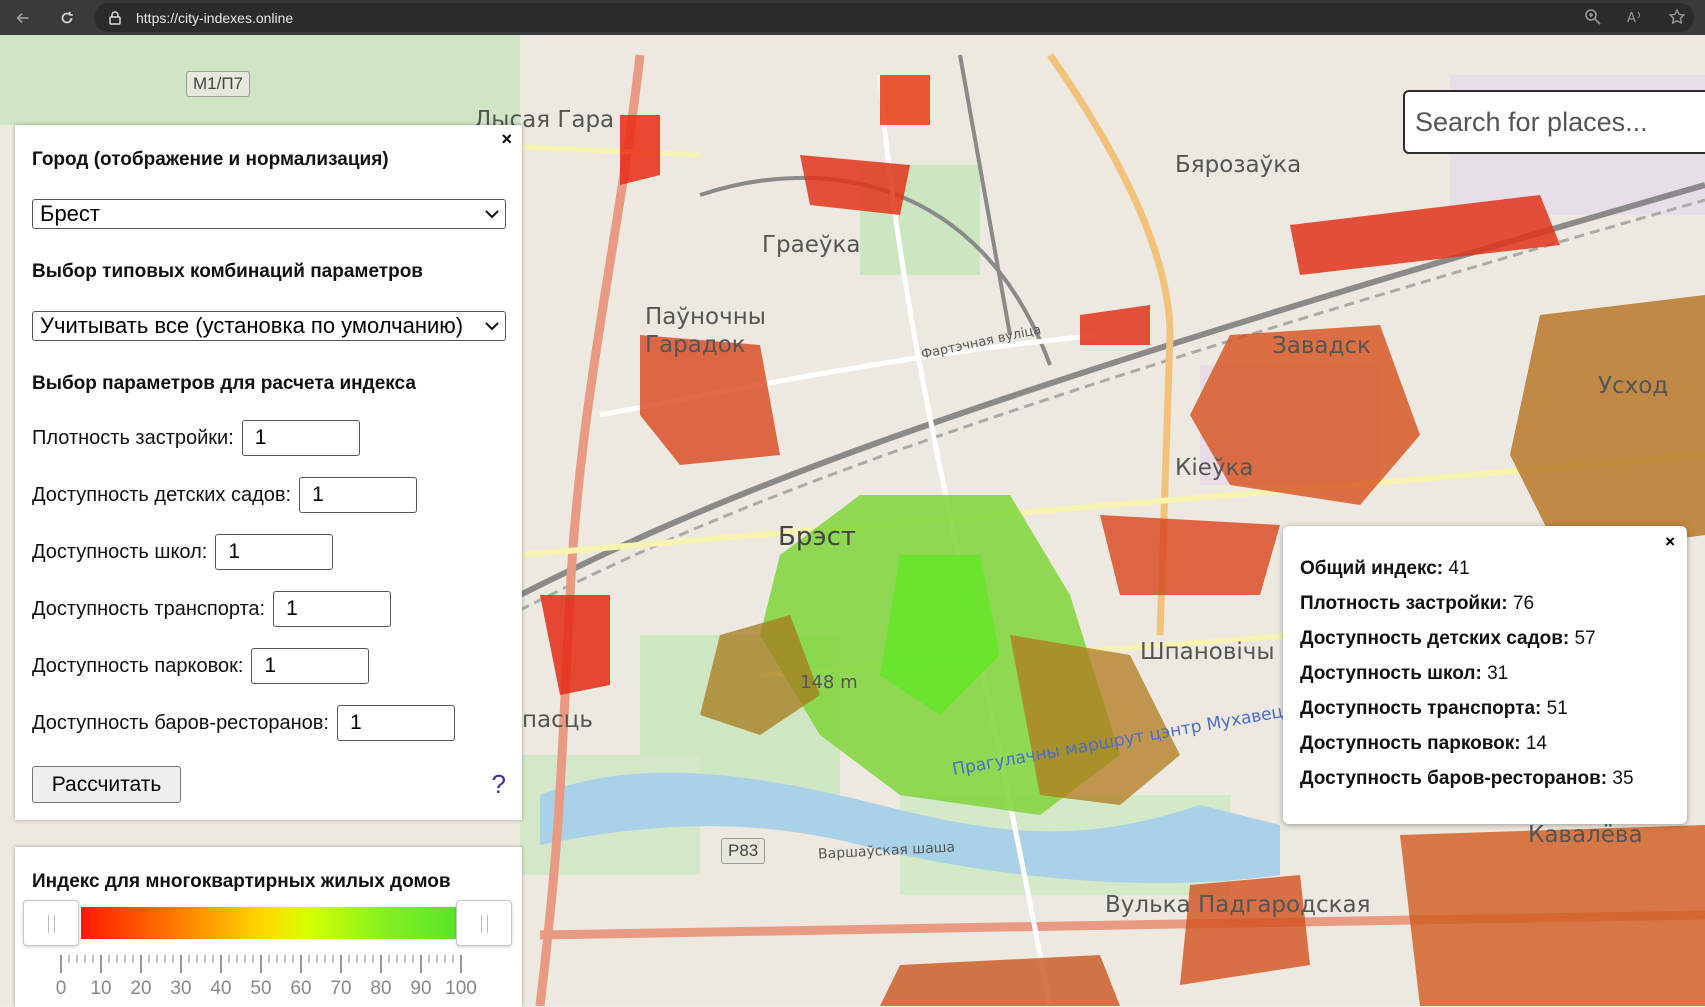 Image resolution: width=1705 pixels, height=1007 pixels. I want to click on info-row-parking: Доступность парковок: 14, so click(1423, 743).